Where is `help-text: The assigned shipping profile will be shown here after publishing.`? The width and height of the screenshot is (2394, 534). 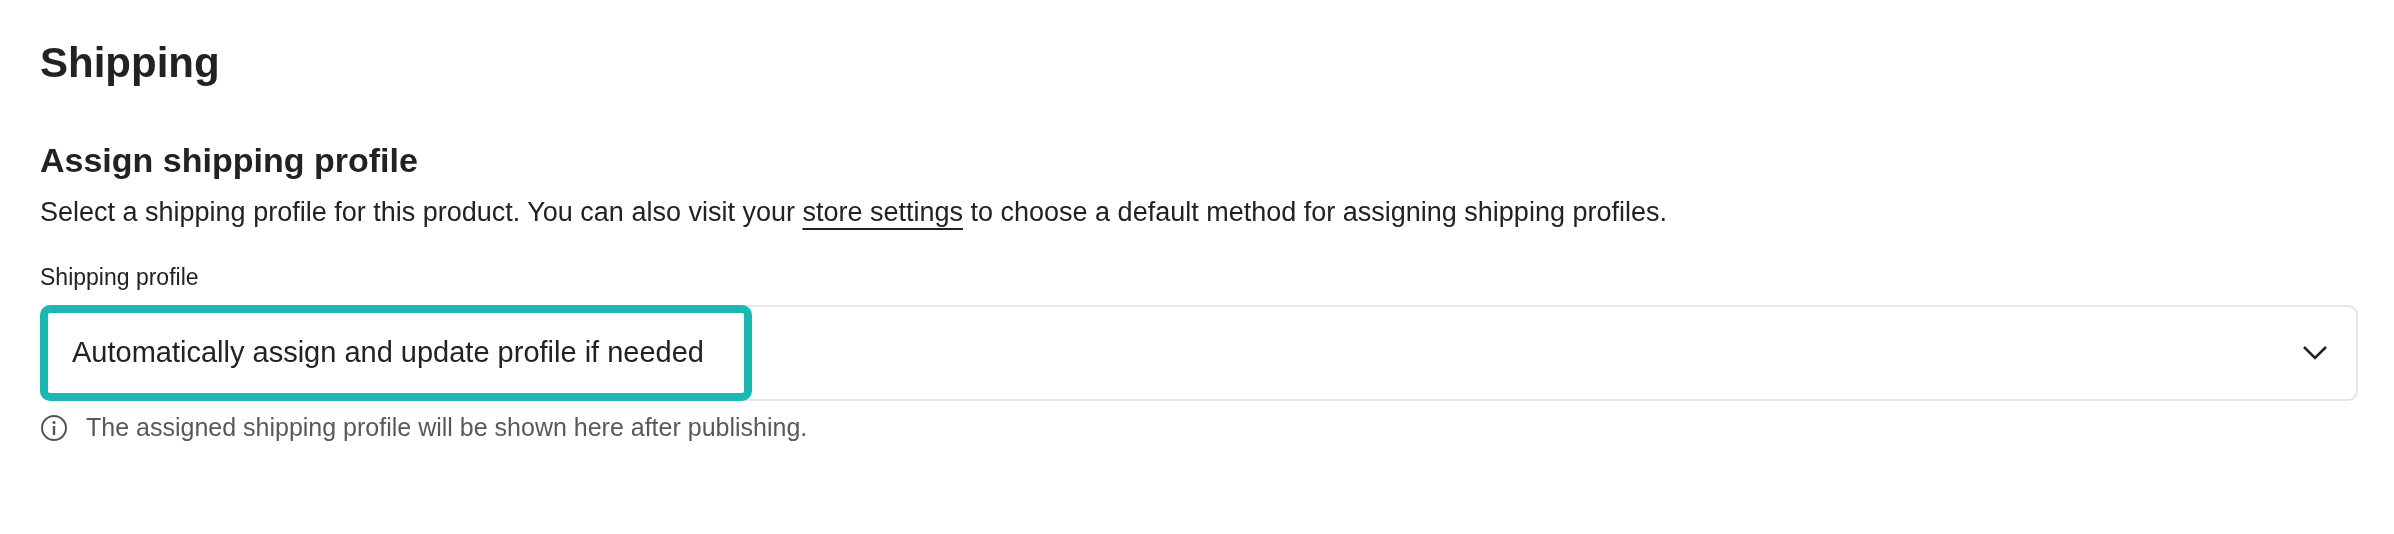 help-text: The assigned shipping profile will be shown here after publishing. is located at coordinates (447, 427).